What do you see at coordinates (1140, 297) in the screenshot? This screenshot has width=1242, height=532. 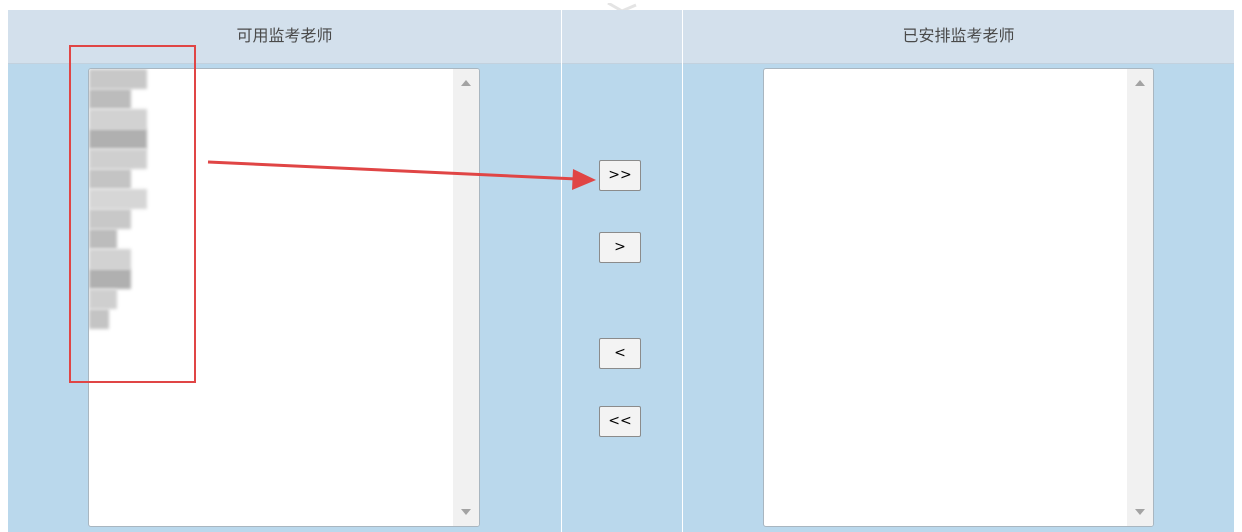 I see `assigned-list-scrollbar` at bounding box center [1140, 297].